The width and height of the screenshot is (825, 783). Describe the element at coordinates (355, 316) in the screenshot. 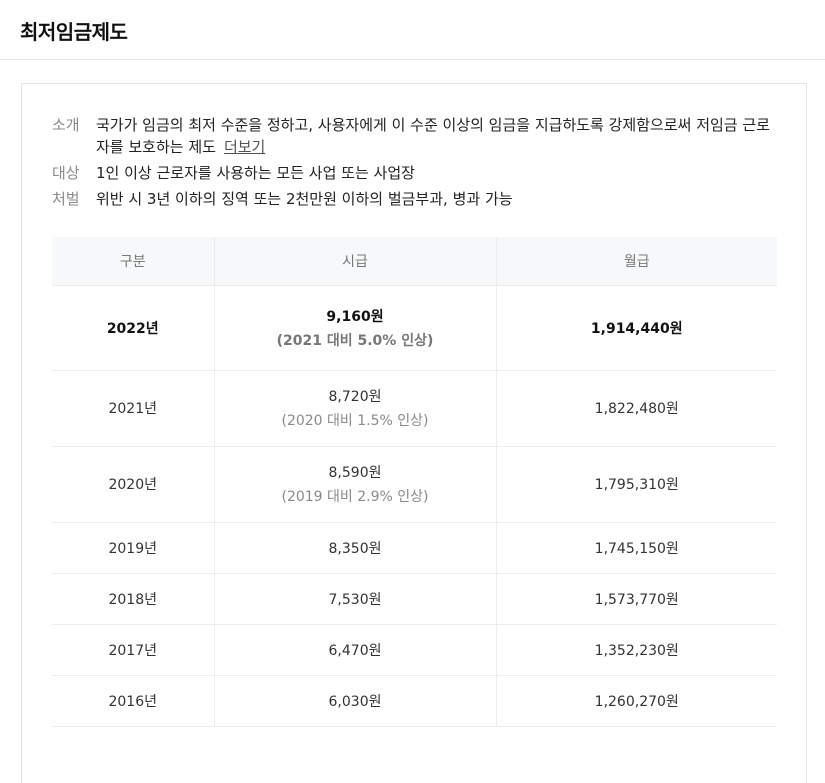

I see `hourly-value: 9,160원` at that location.